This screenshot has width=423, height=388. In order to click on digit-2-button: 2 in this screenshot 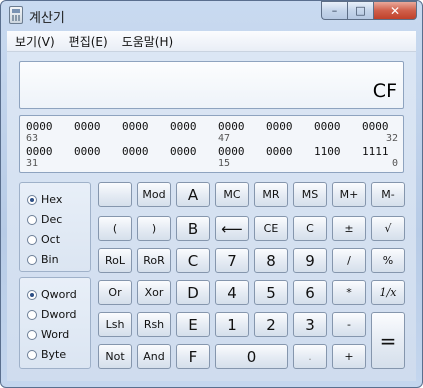, I will do `click(271, 324)`.